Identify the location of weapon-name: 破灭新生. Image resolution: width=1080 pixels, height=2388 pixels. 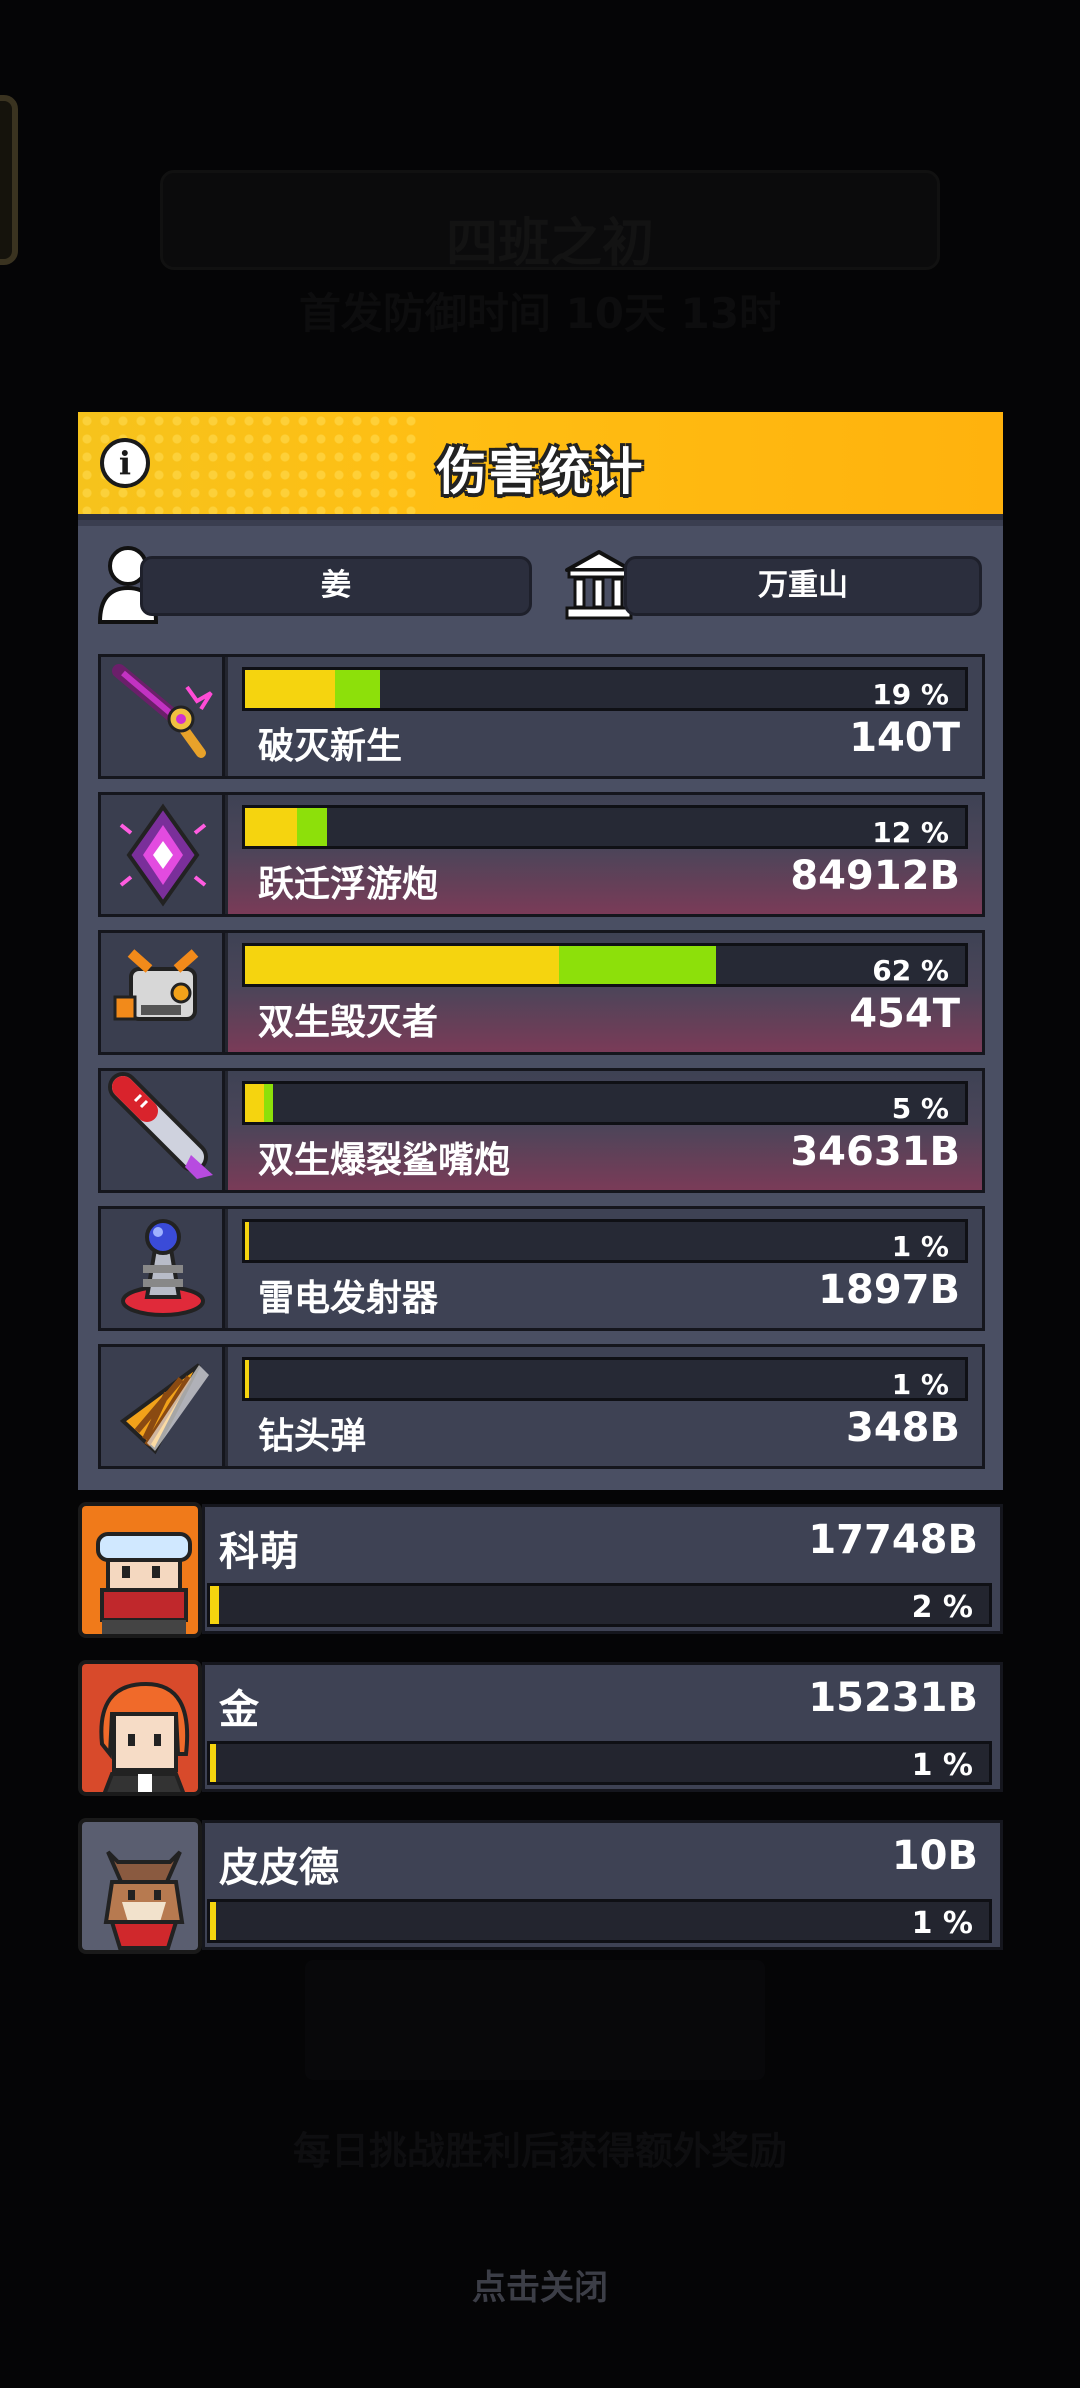
(330, 746).